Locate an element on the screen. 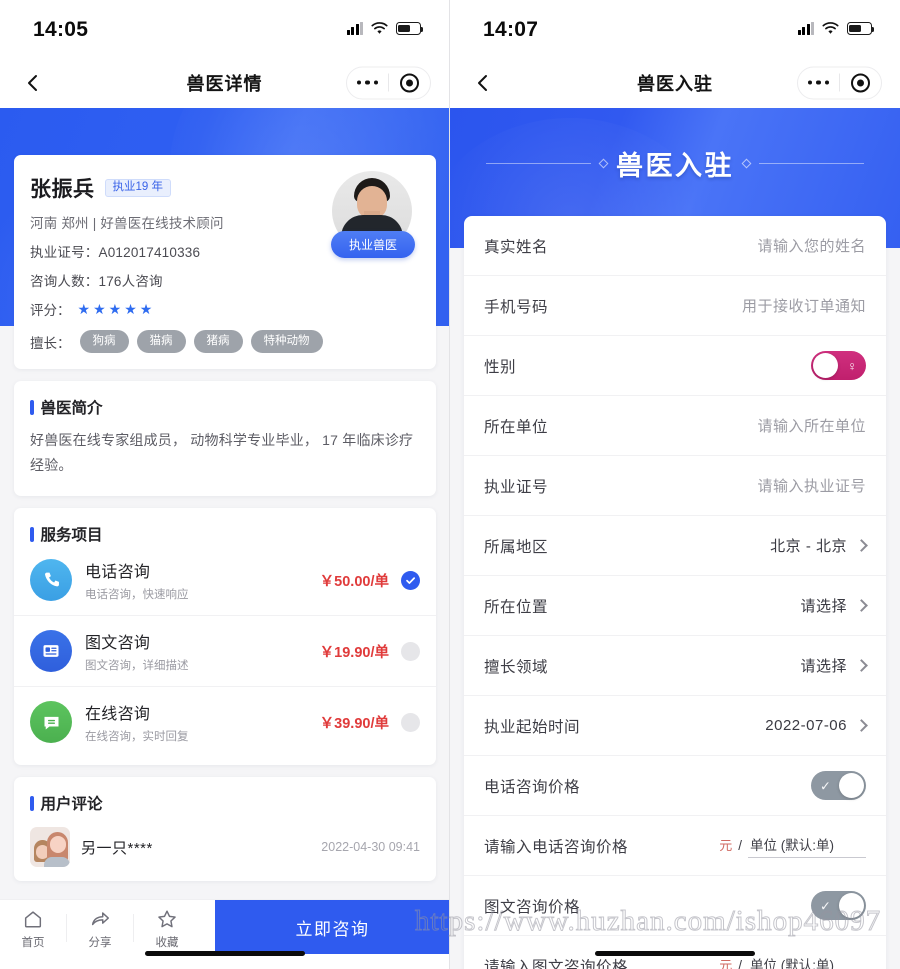  wifi-icon is located at coordinates (830, 28).